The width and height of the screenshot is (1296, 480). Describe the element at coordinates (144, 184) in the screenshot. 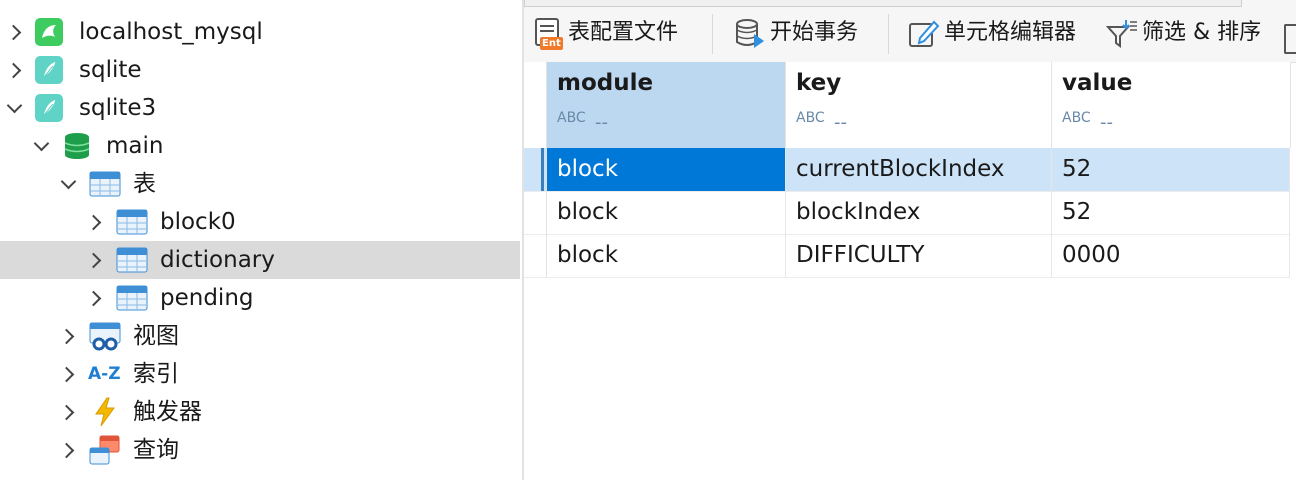

I see `tree-item-label: 表` at that location.